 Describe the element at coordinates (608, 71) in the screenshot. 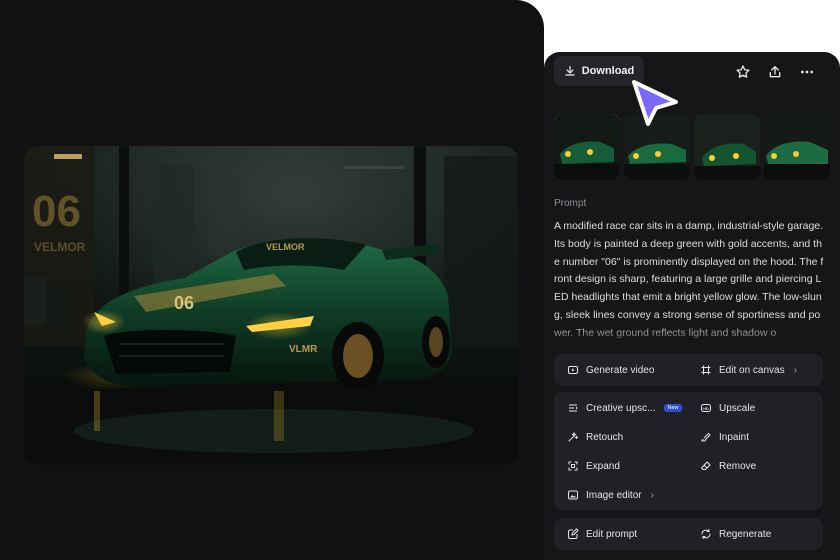

I see `download-label: Download` at that location.